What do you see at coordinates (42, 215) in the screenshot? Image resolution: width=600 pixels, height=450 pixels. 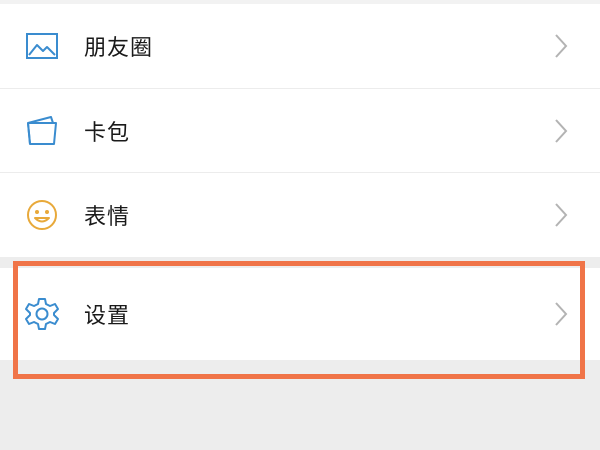 I see `smiley-icon` at bounding box center [42, 215].